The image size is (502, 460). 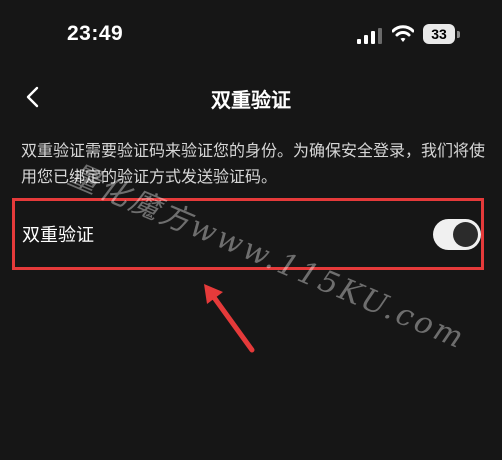 I want to click on two-factor-toggle, so click(x=457, y=234).